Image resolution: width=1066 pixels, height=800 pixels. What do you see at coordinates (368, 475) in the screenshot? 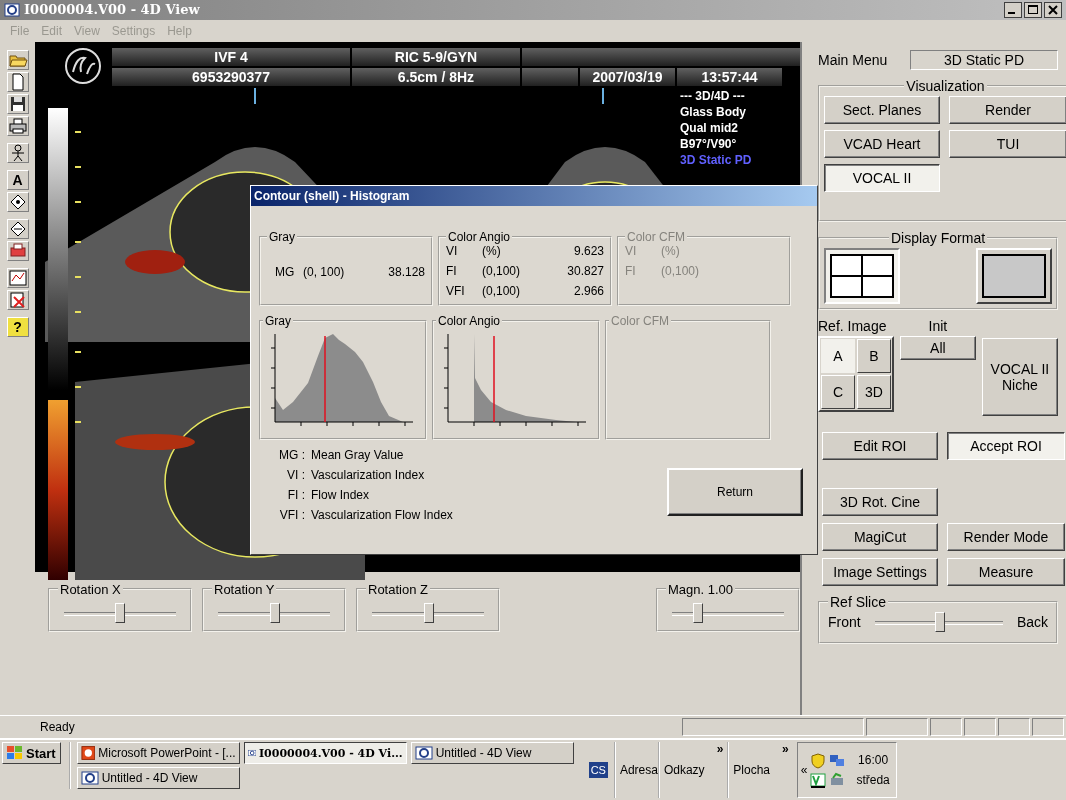
I see `legend-text: Vascularization Index` at bounding box center [368, 475].